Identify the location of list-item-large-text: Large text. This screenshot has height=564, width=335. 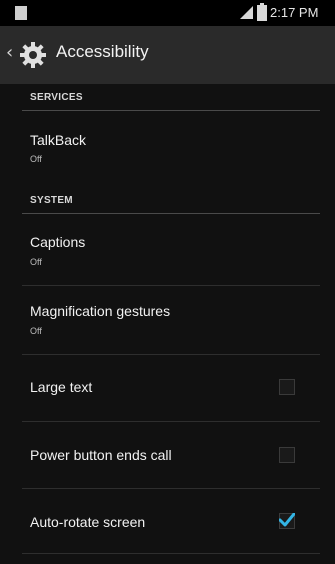
(167, 388).